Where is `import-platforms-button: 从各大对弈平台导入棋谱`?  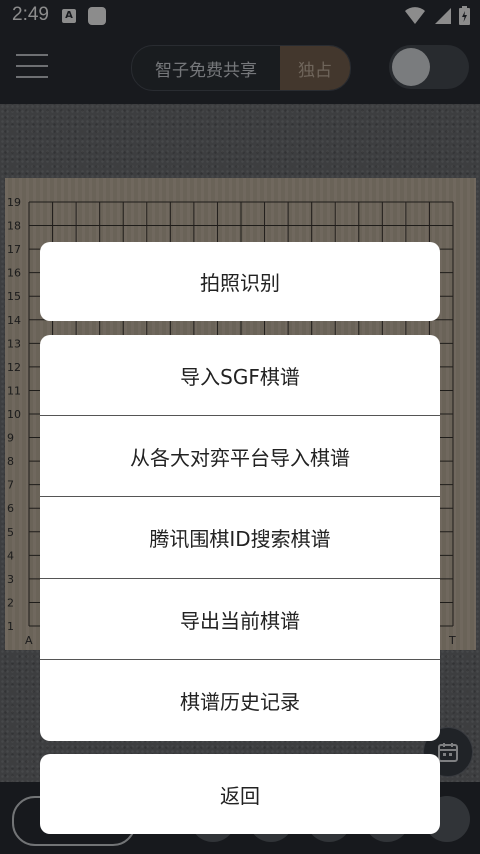 import-platforms-button: 从各大对弈平台导入棋谱 is located at coordinates (240, 456).